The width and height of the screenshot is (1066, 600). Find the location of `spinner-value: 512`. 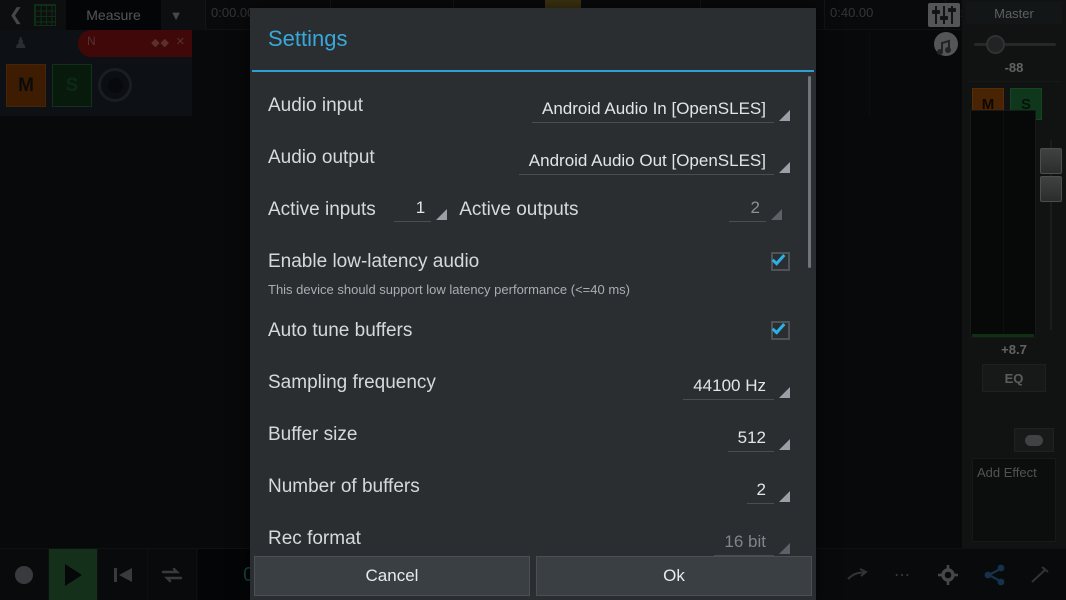

spinner-value: 512 is located at coordinates (750, 440).